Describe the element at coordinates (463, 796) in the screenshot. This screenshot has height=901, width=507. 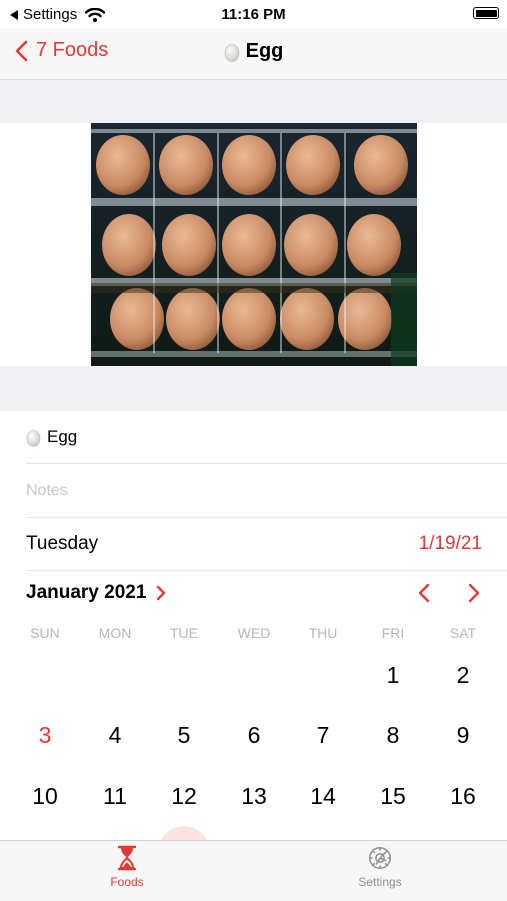
I see `calendar-day: 16` at that location.